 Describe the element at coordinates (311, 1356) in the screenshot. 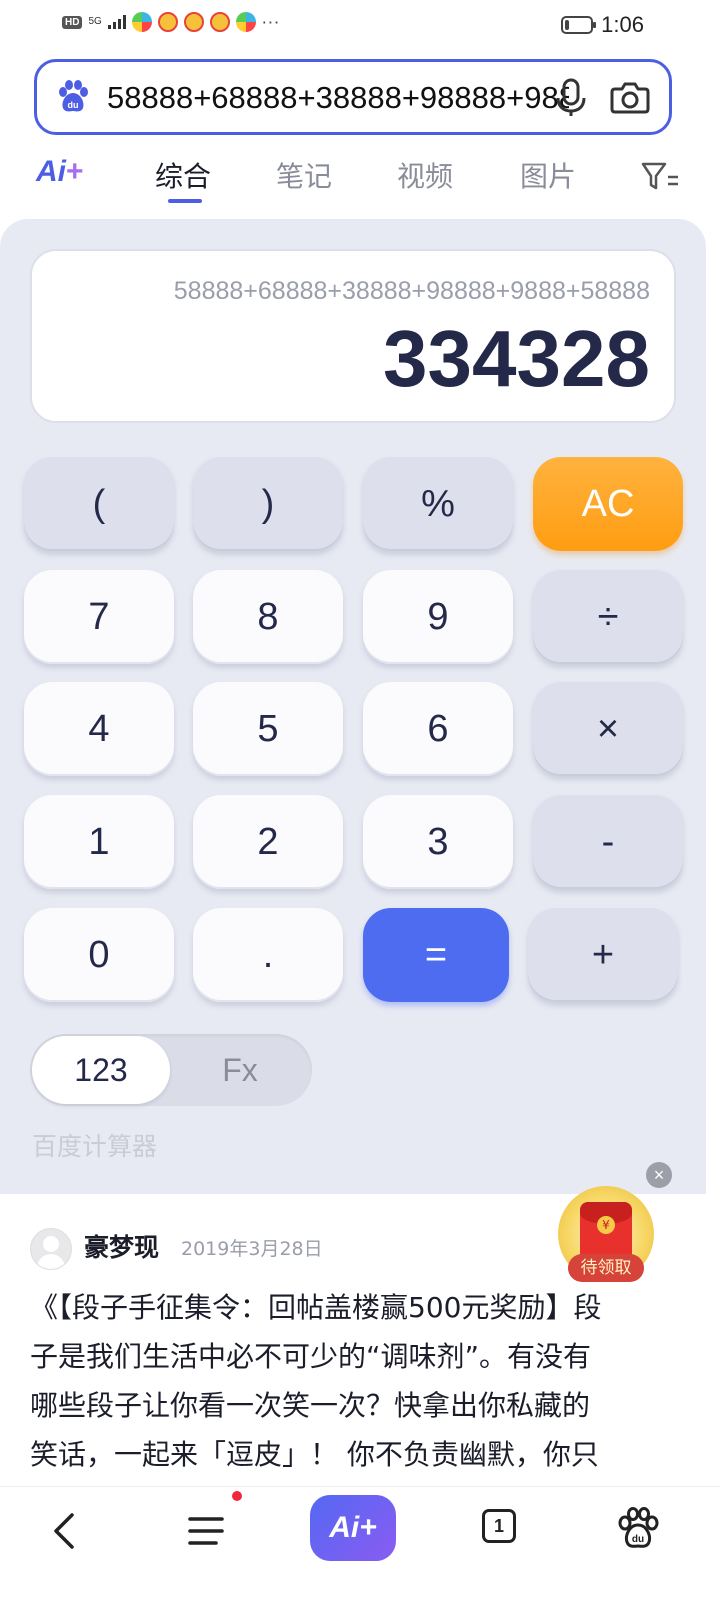

I see `post-line: 子是我们生活中必不可少的“调味剂”。有没有` at that location.